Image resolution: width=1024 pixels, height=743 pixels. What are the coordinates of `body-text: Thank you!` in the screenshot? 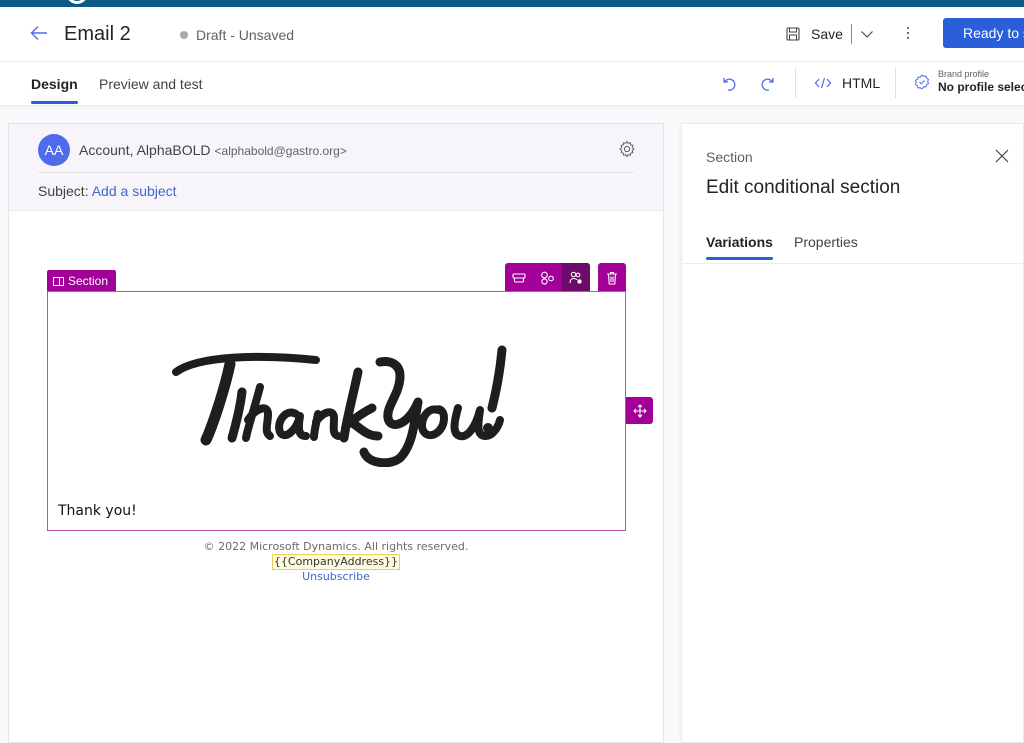 It's located at (97, 511).